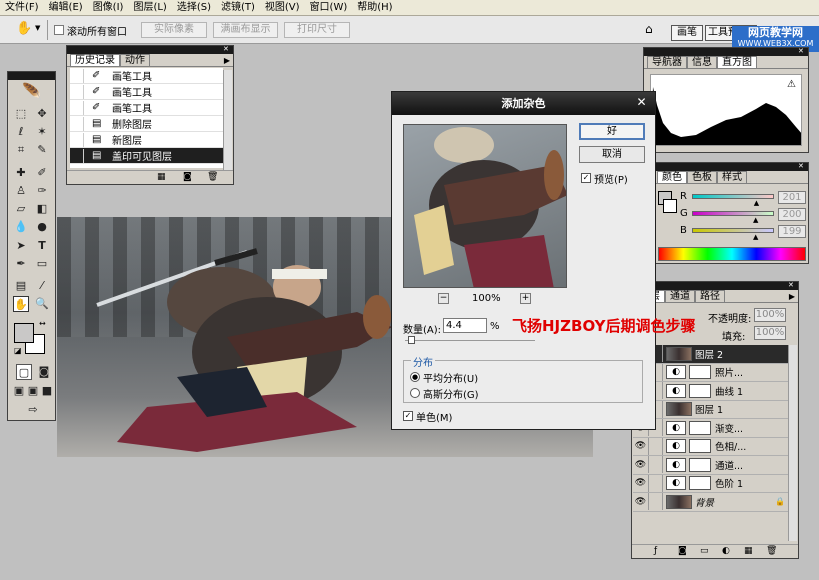  I want to click on color-titlebar: ✕, so click(731, 167).